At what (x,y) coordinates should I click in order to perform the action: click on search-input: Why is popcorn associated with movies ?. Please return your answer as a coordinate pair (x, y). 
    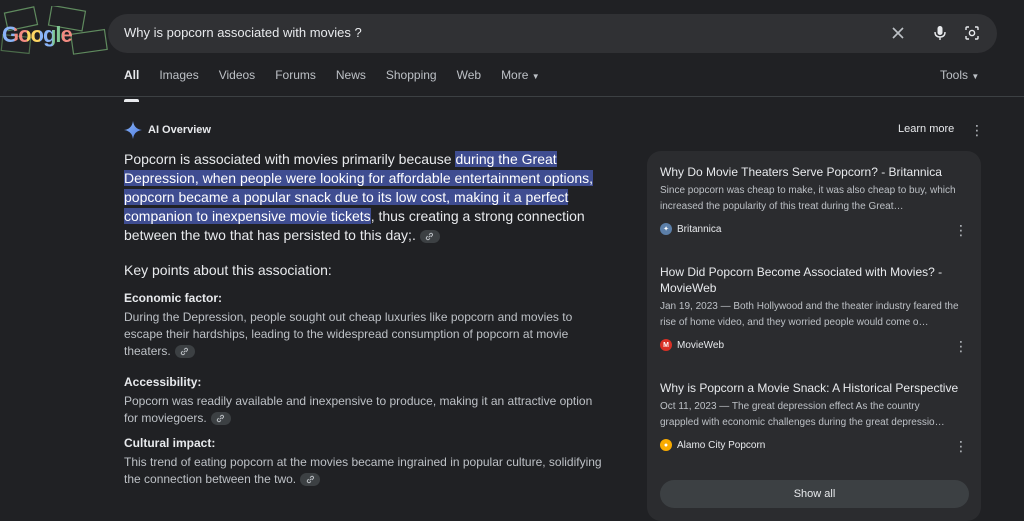
    Looking at the image, I should click on (243, 32).